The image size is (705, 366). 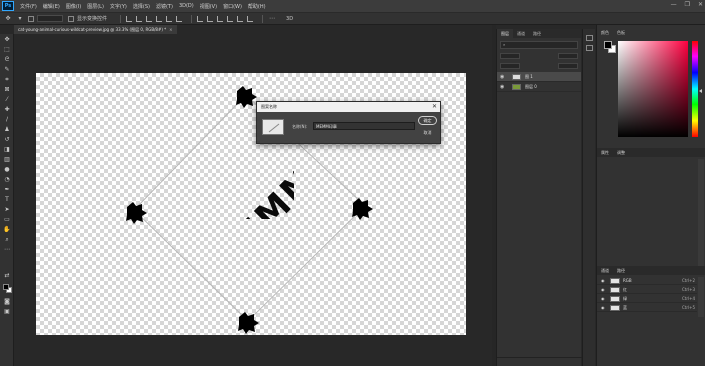 What do you see at coordinates (232, 6) in the screenshot?
I see `menu-window: 窗口(W)` at bounding box center [232, 6].